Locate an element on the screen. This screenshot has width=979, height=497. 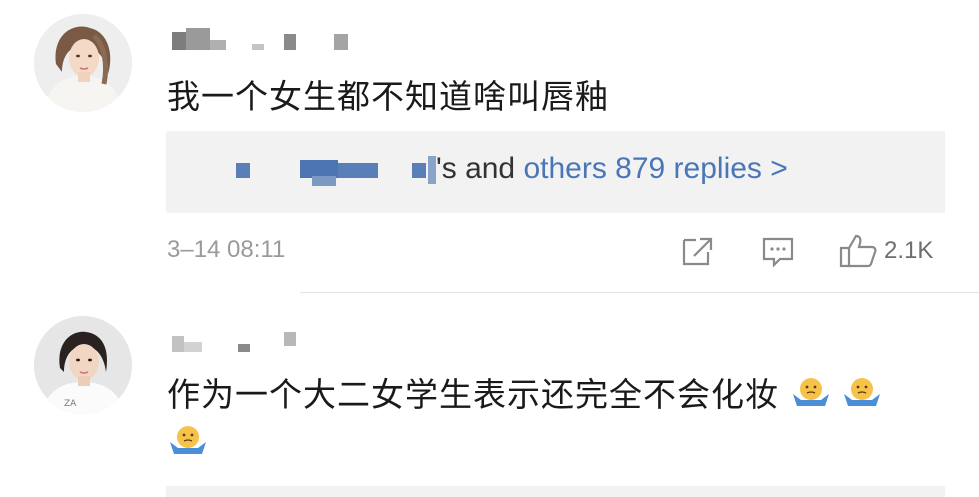
svg-text: ZA is located at coordinates (70, 404).